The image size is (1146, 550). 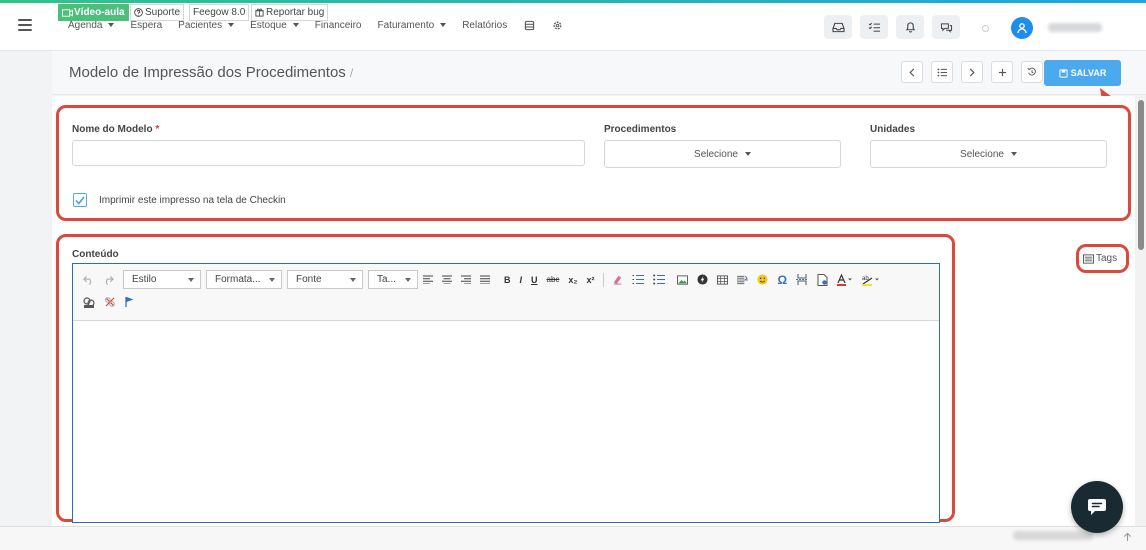 What do you see at coordinates (93, 12) in the screenshot?
I see `video-aula-button: Vídeo-aula` at bounding box center [93, 12].